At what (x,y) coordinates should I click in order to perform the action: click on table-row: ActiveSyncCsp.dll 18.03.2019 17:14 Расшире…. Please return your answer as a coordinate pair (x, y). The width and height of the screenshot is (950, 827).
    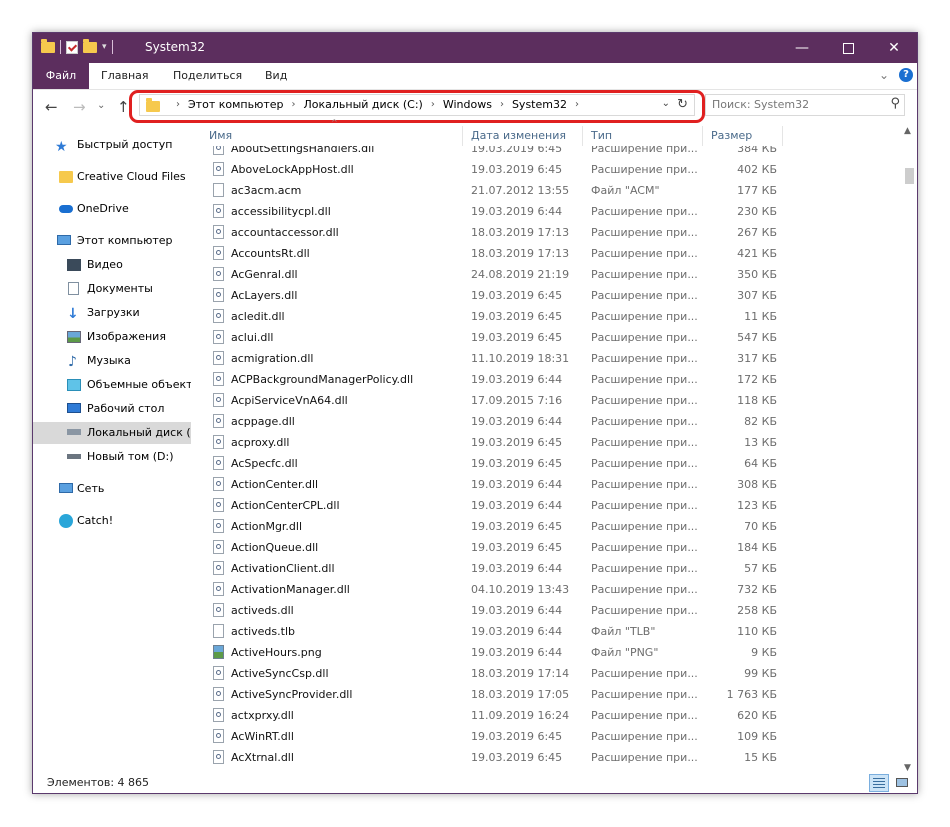
    Looking at the image, I should click on (496, 673).